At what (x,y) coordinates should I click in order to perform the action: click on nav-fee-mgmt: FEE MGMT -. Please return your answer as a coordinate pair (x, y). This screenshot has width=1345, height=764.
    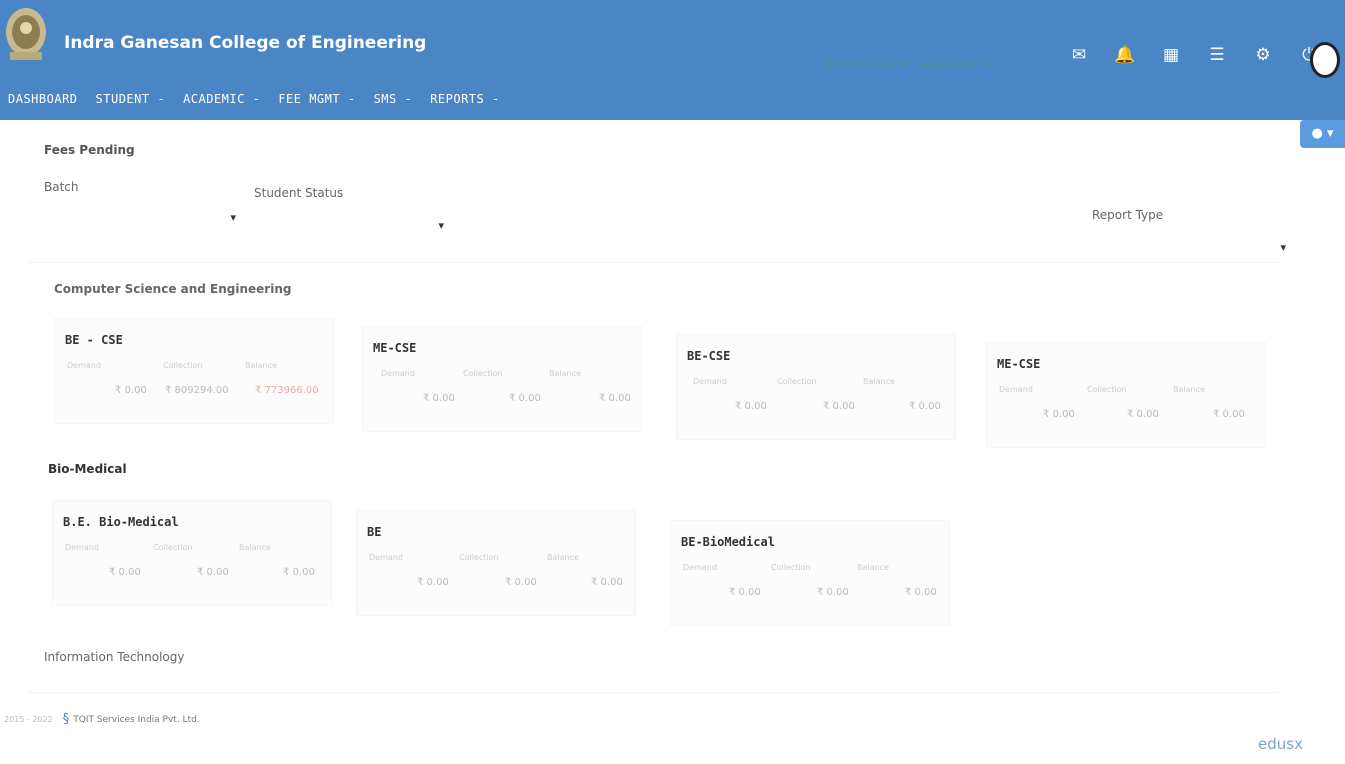
    Looking at the image, I should click on (316, 99).